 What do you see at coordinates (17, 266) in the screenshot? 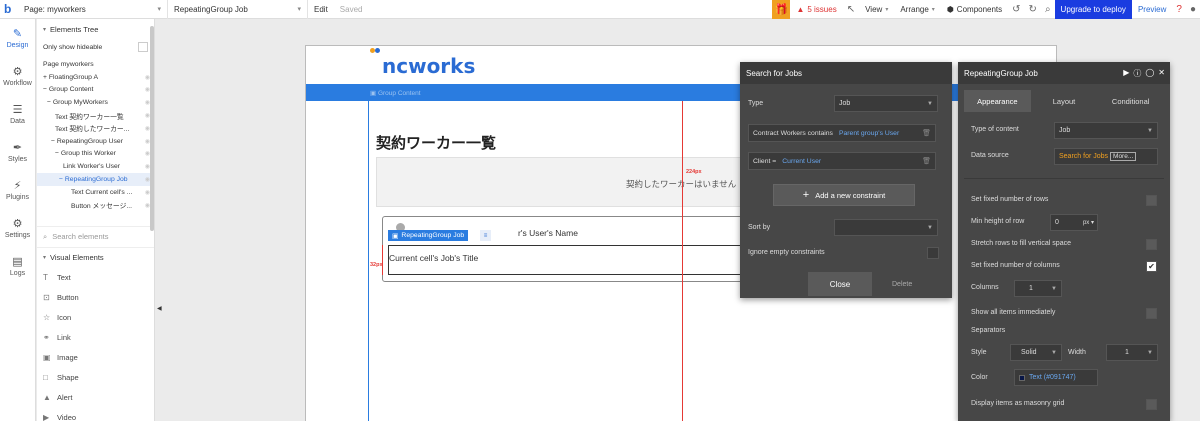
I see `nav-logs: ▤ Logs` at bounding box center [17, 266].